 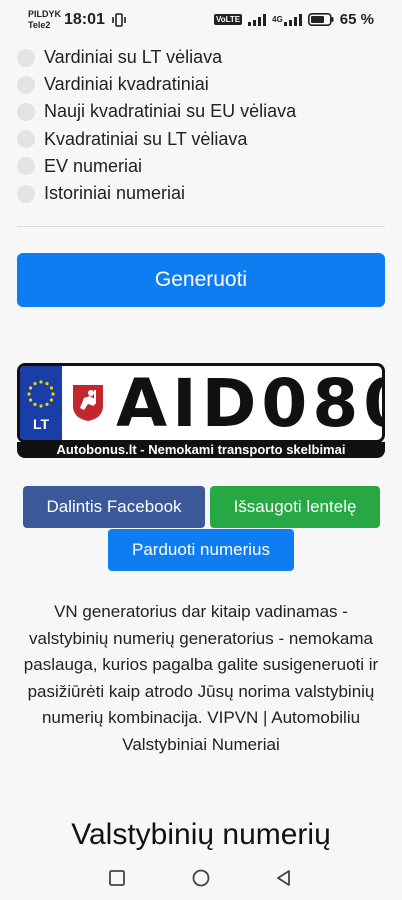 What do you see at coordinates (201, 834) in the screenshot?
I see `section-heading: Valstybinių numerių` at bounding box center [201, 834].